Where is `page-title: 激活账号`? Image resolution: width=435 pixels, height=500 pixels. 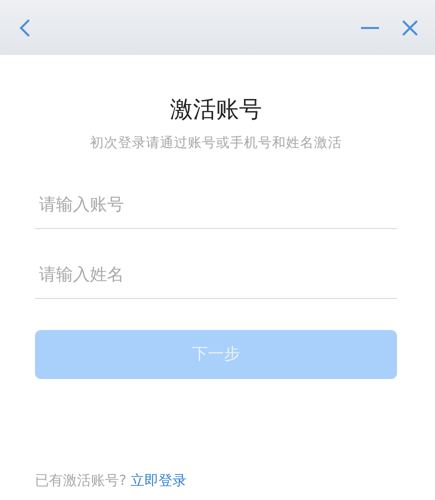
page-title: 激活账号 is located at coordinates (216, 110).